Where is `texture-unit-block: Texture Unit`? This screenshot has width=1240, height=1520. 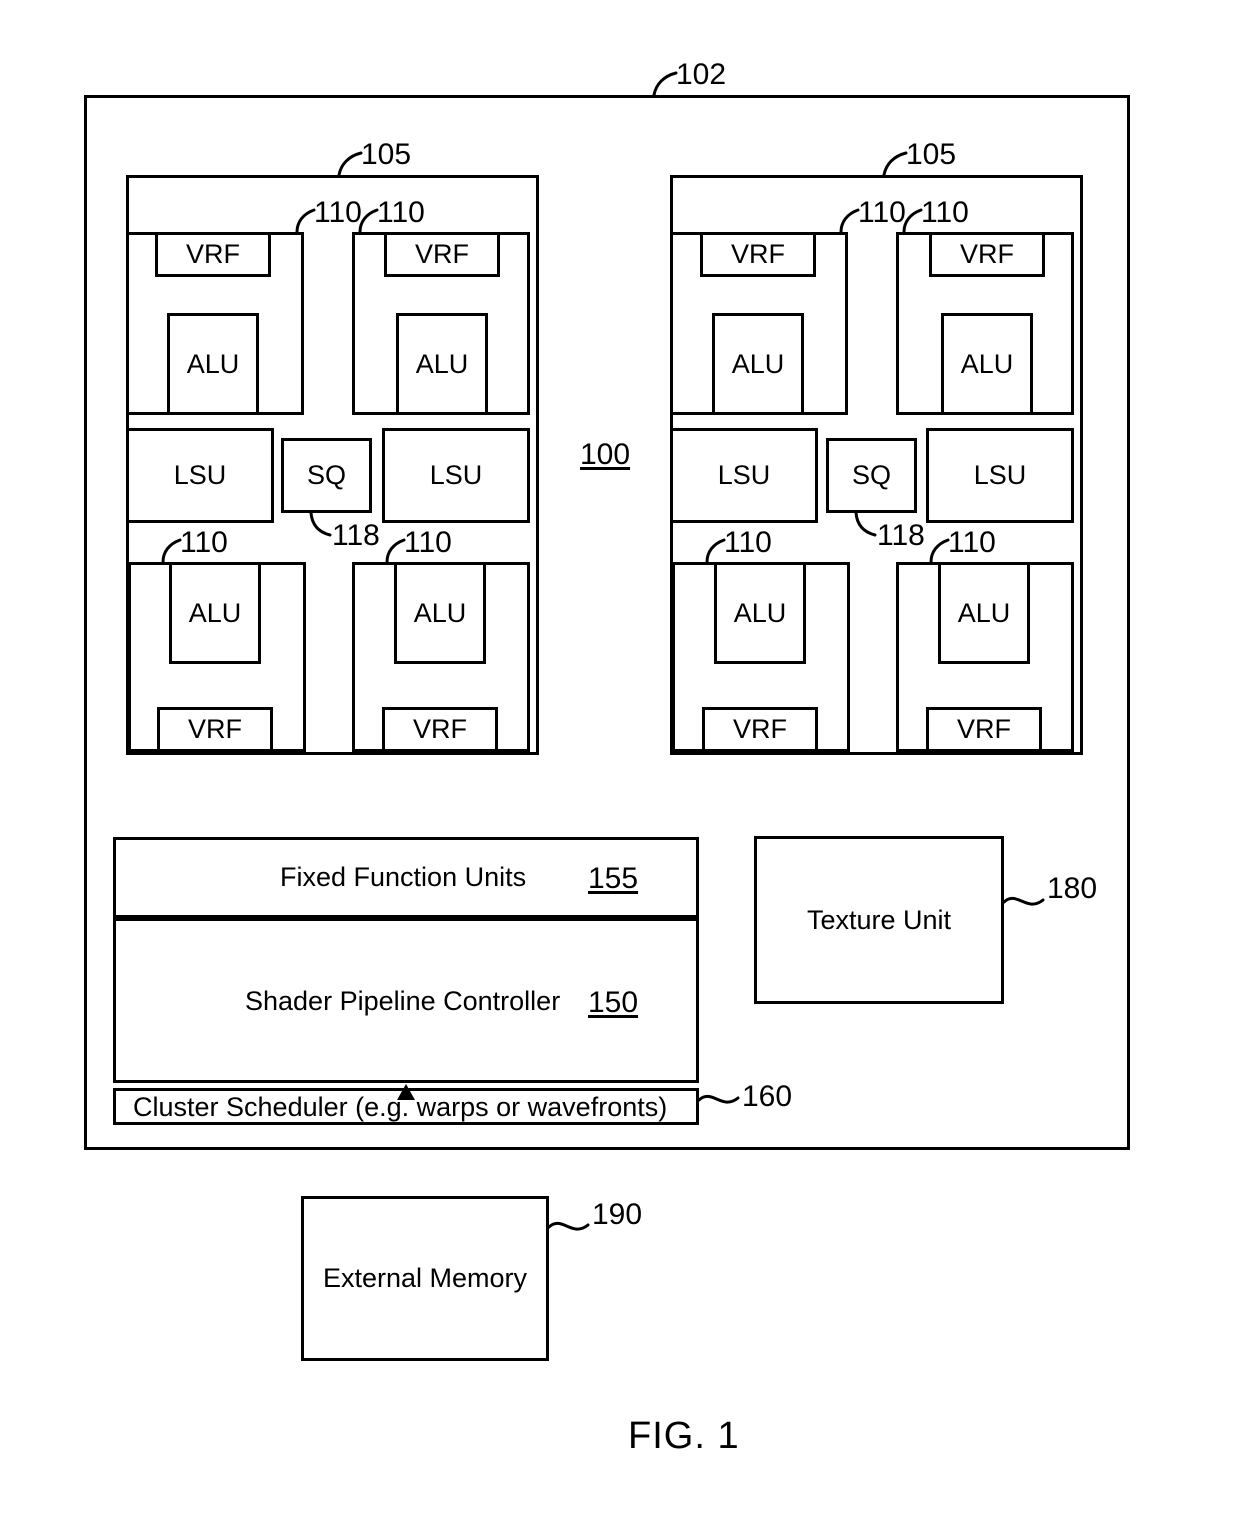 texture-unit-block: Texture Unit is located at coordinates (879, 920).